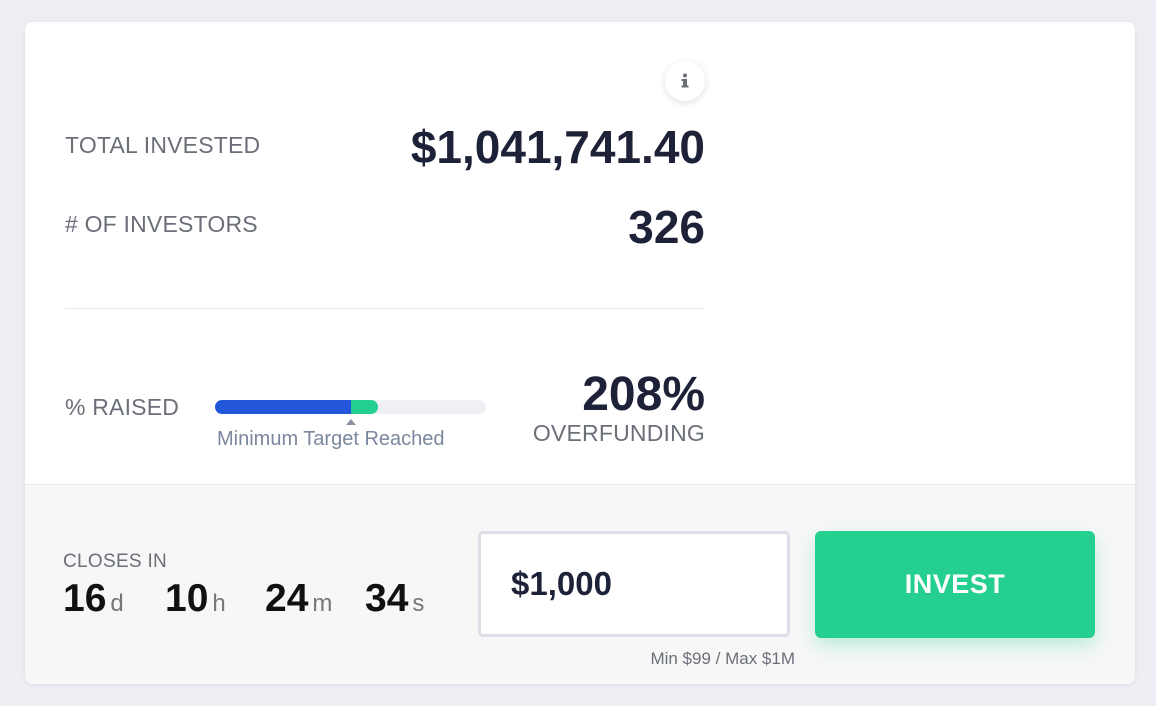 This screenshot has height=706, width=1156. I want to click on minimum-target-text: Minimum Target Reached, so click(331, 439).